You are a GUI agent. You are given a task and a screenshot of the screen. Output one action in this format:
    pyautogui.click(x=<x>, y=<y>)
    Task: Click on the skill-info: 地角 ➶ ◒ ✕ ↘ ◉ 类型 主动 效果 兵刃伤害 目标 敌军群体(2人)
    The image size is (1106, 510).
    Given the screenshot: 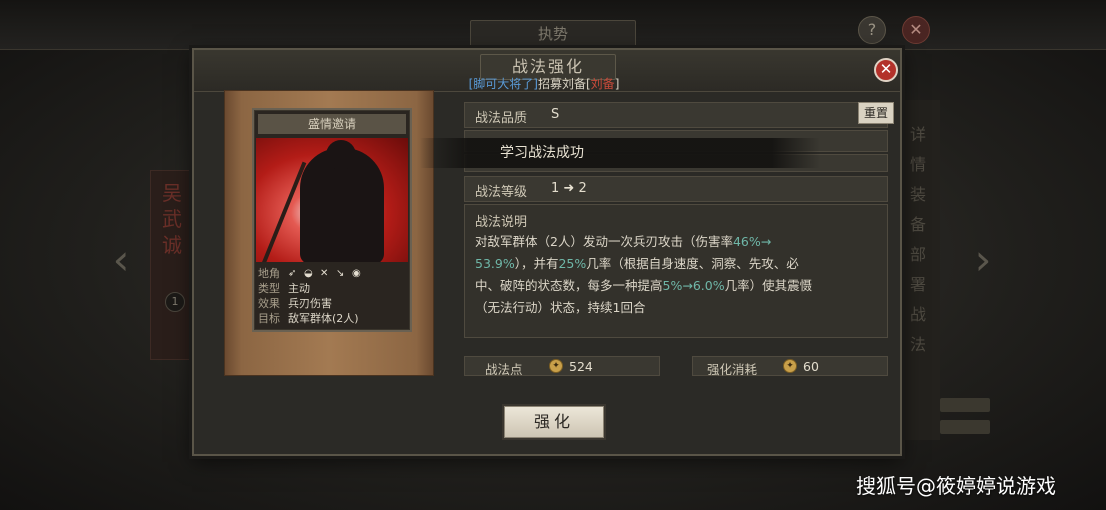 What is the action you would take?
    pyautogui.click(x=333, y=296)
    